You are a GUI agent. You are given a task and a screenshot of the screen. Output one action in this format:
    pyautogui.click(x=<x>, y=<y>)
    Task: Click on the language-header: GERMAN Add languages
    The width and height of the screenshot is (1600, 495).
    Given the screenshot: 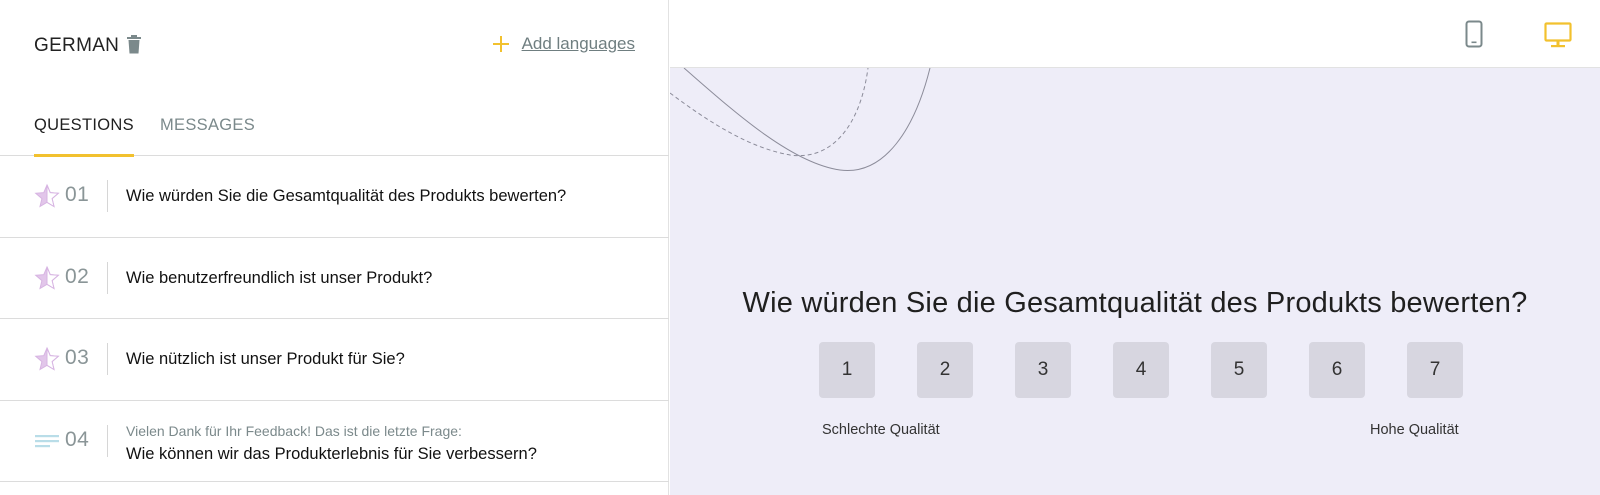 What is the action you would take?
    pyautogui.click(x=334, y=45)
    